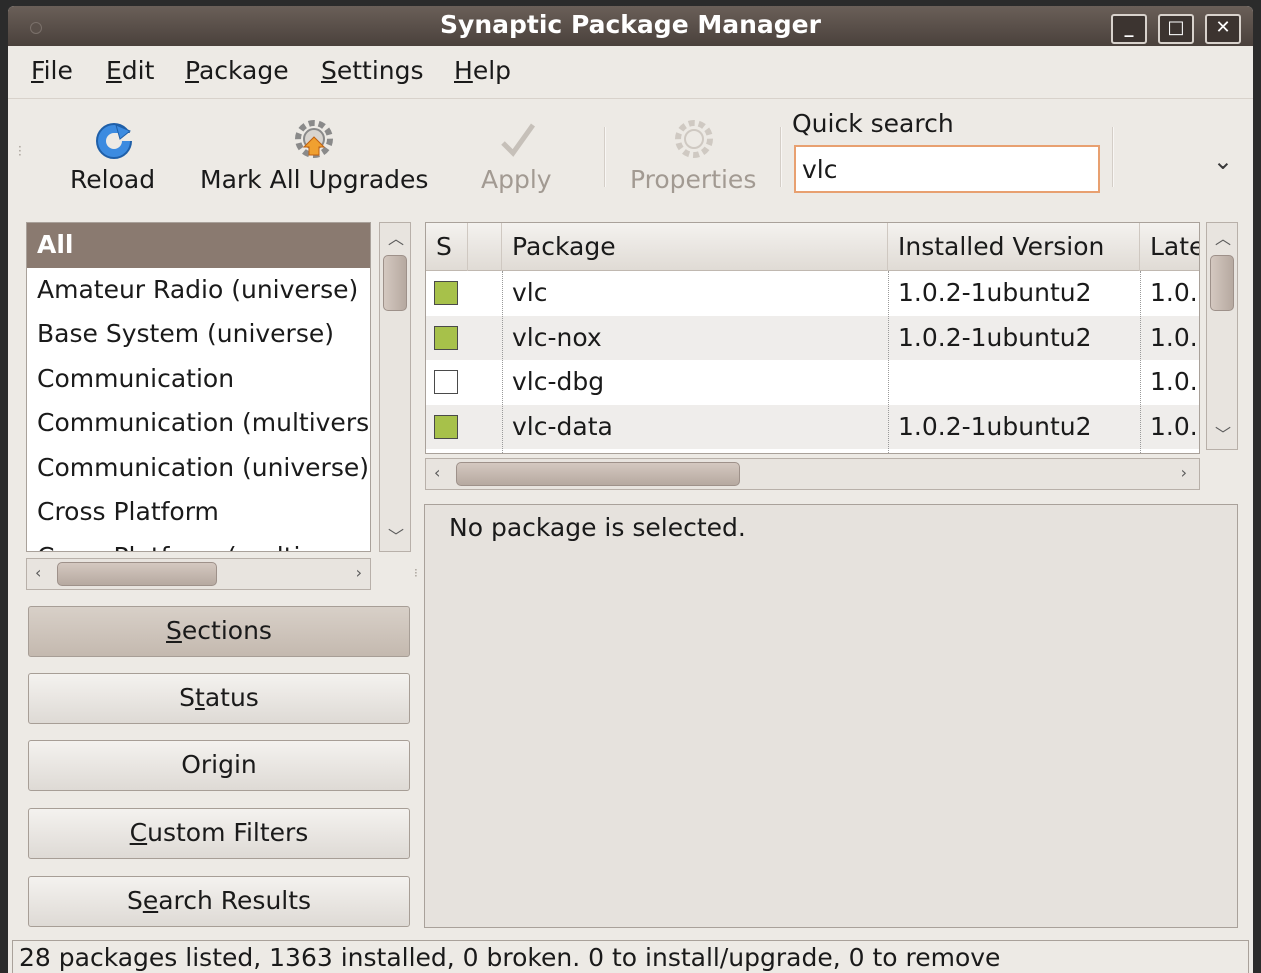 The image size is (1261, 973). What do you see at coordinates (482, 70) in the screenshot?
I see `menu-help: Help` at bounding box center [482, 70].